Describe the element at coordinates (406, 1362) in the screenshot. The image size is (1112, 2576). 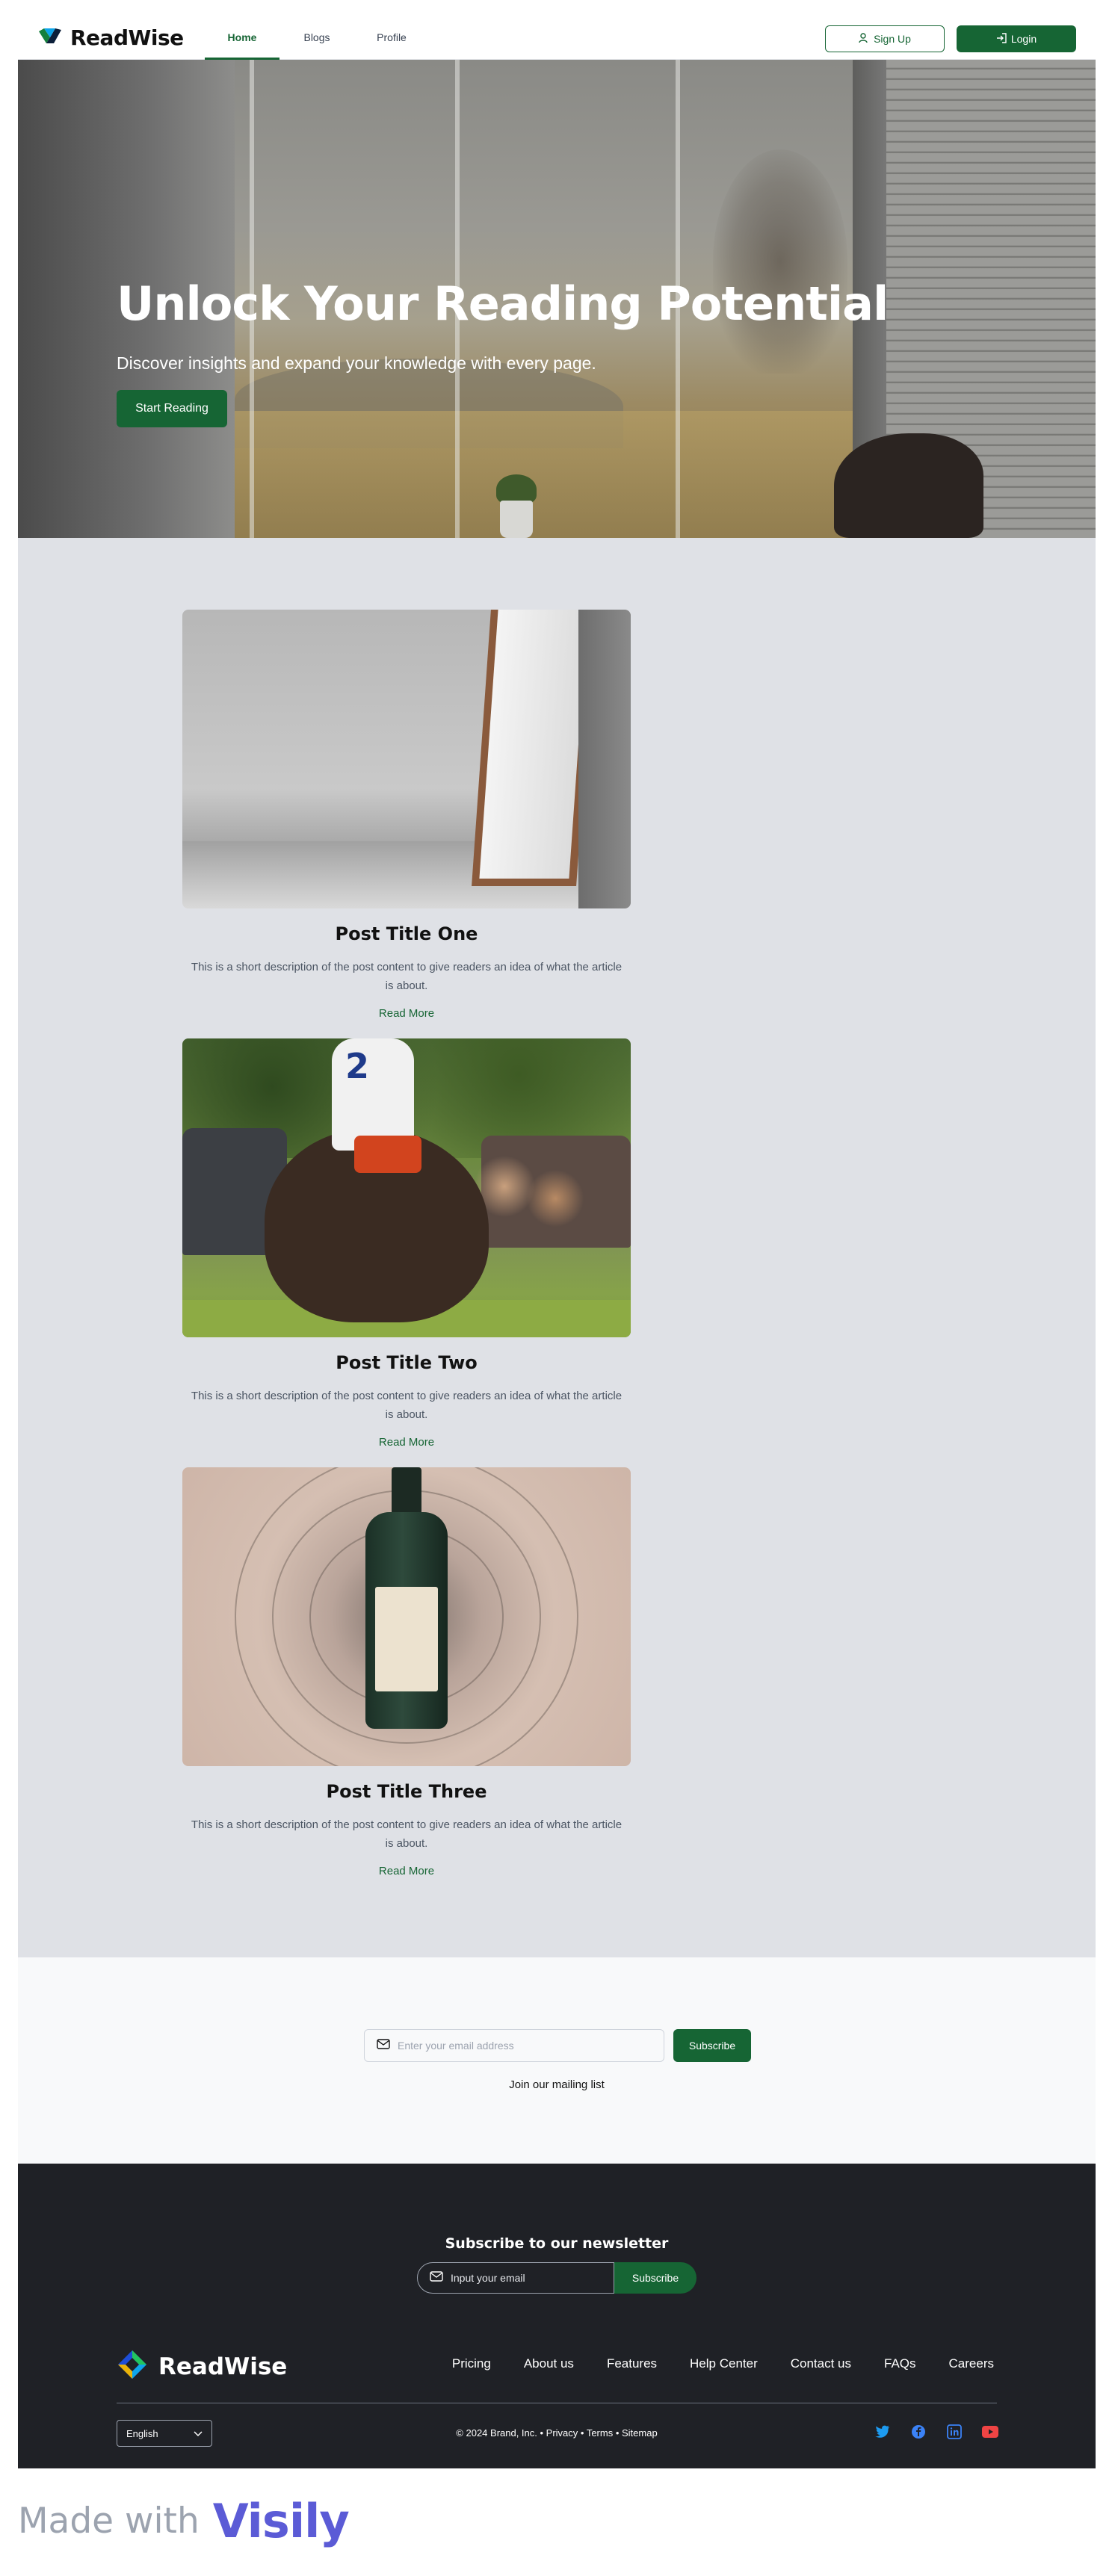
I see `post-title: Post Title Two` at that location.